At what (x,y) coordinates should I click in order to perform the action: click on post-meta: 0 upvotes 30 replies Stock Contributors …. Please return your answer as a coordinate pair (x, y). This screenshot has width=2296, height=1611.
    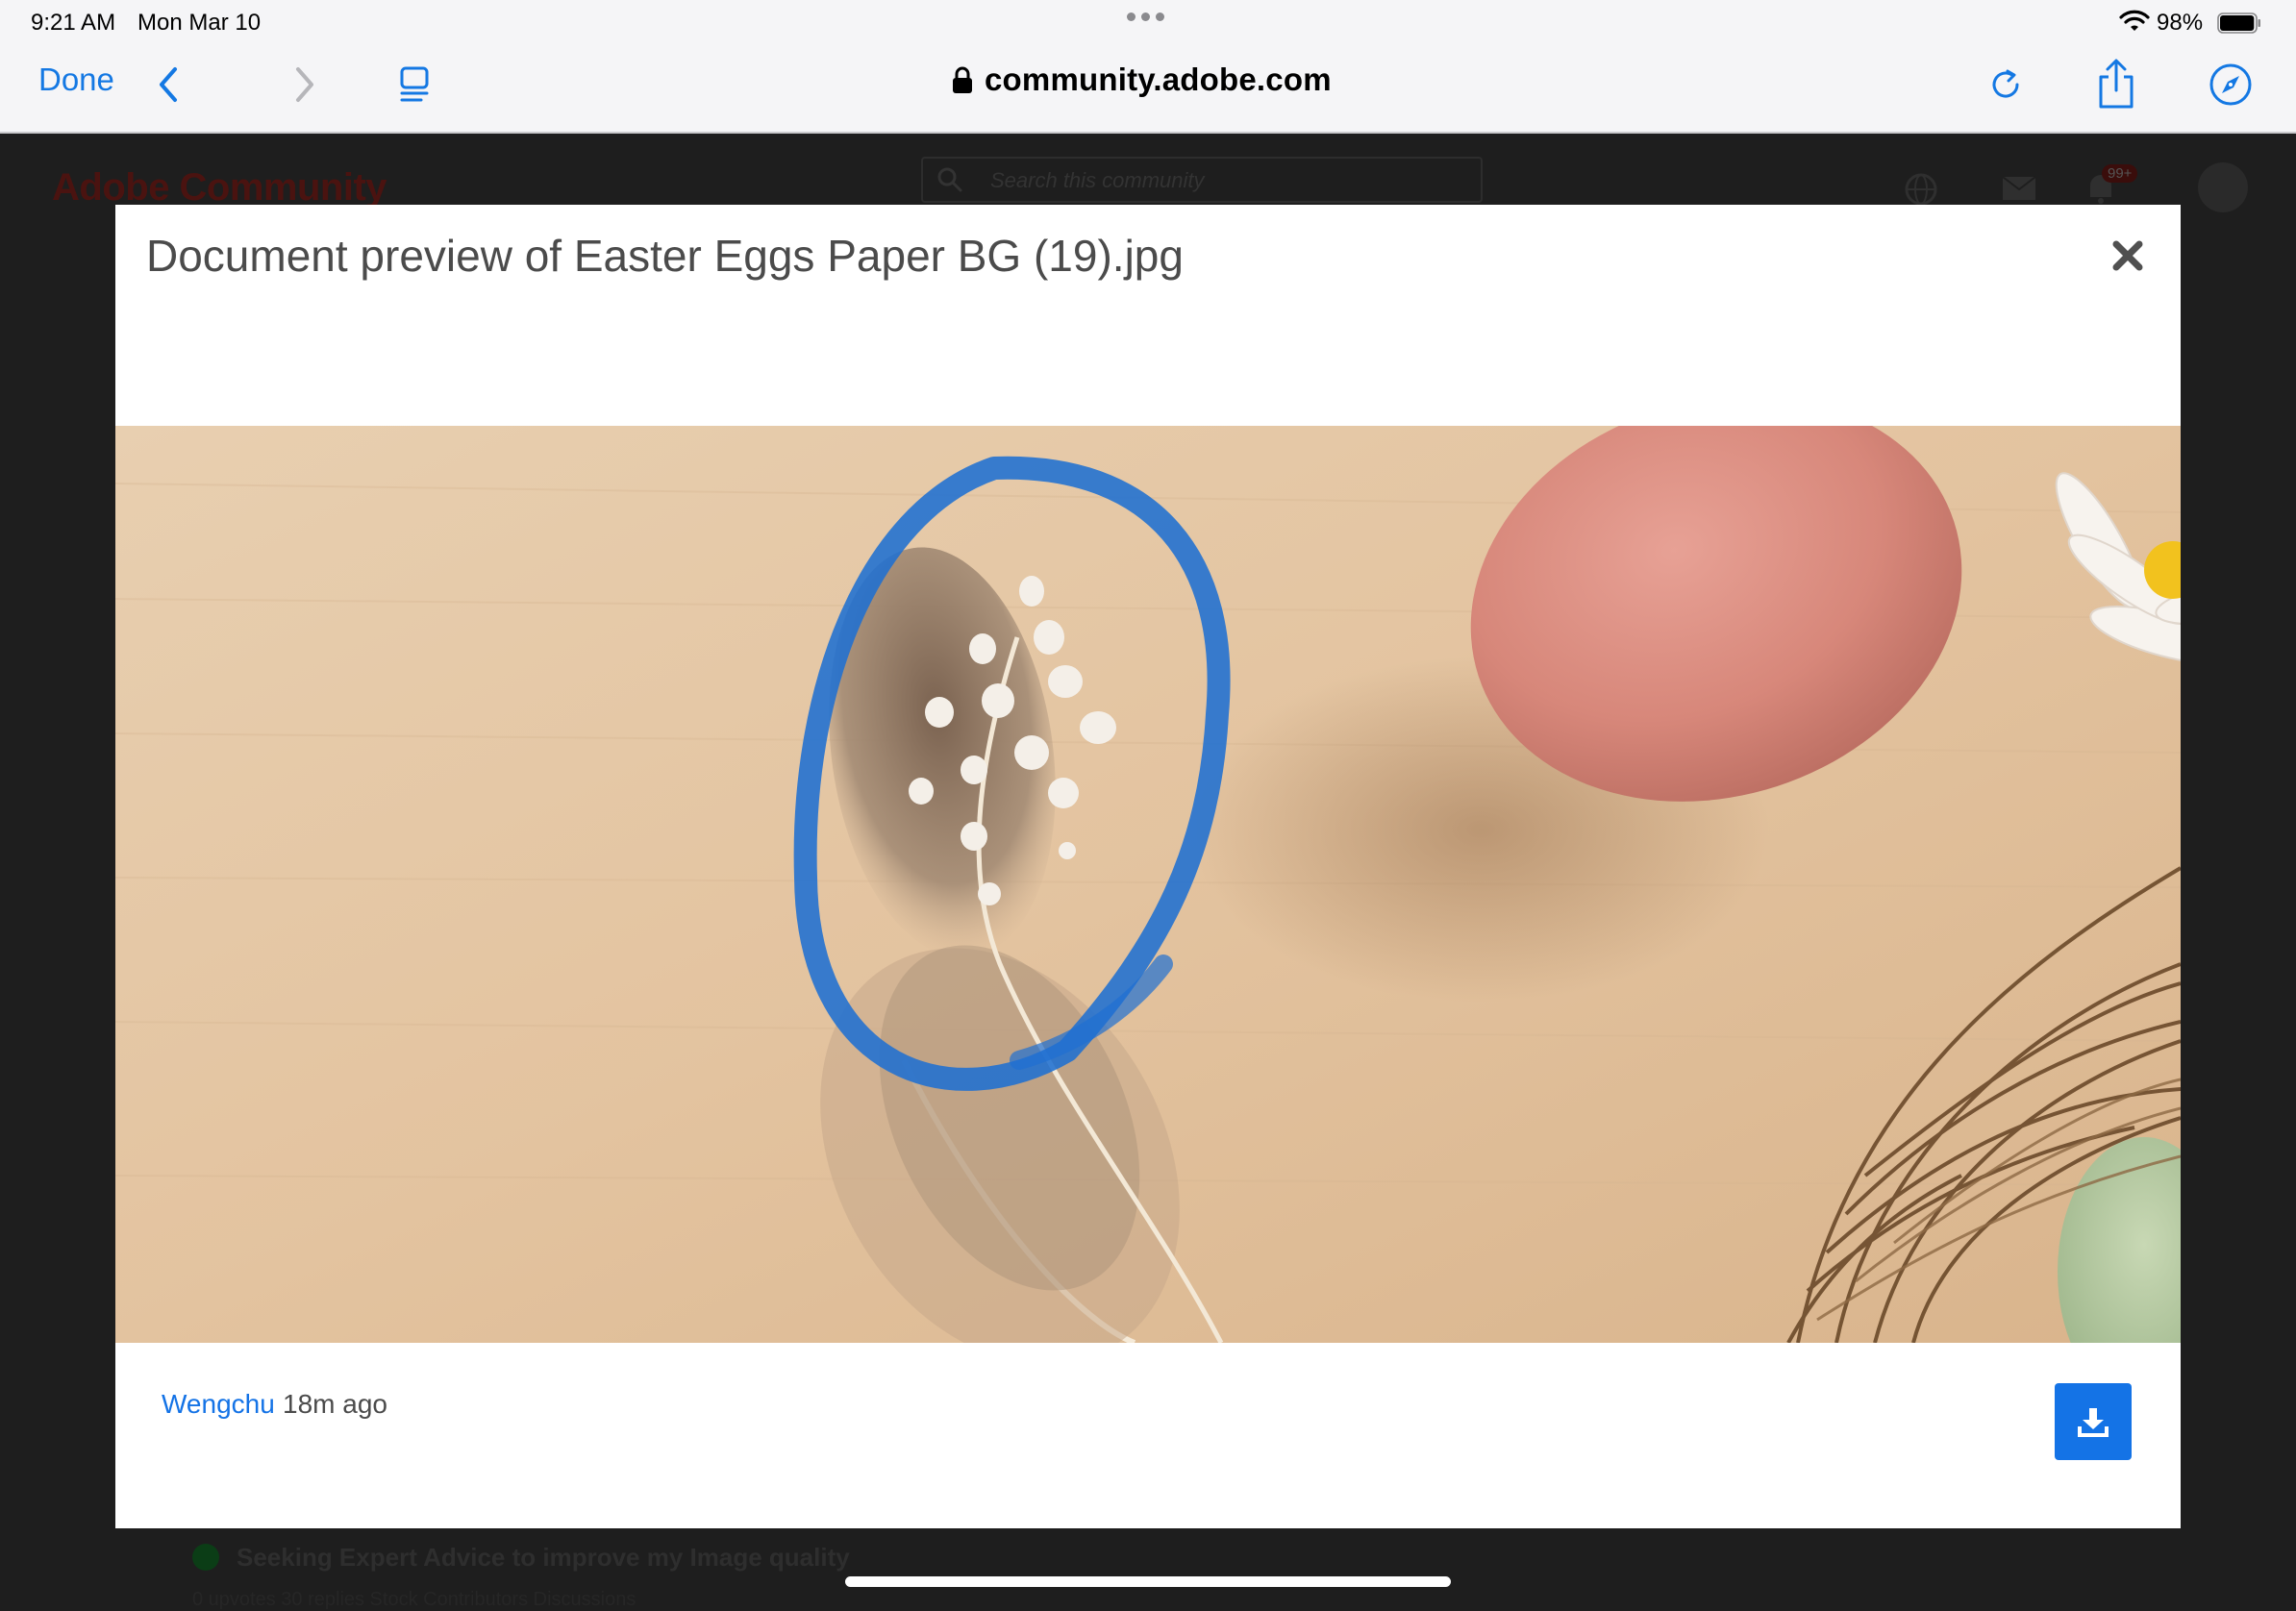
    Looking at the image, I should click on (414, 1599).